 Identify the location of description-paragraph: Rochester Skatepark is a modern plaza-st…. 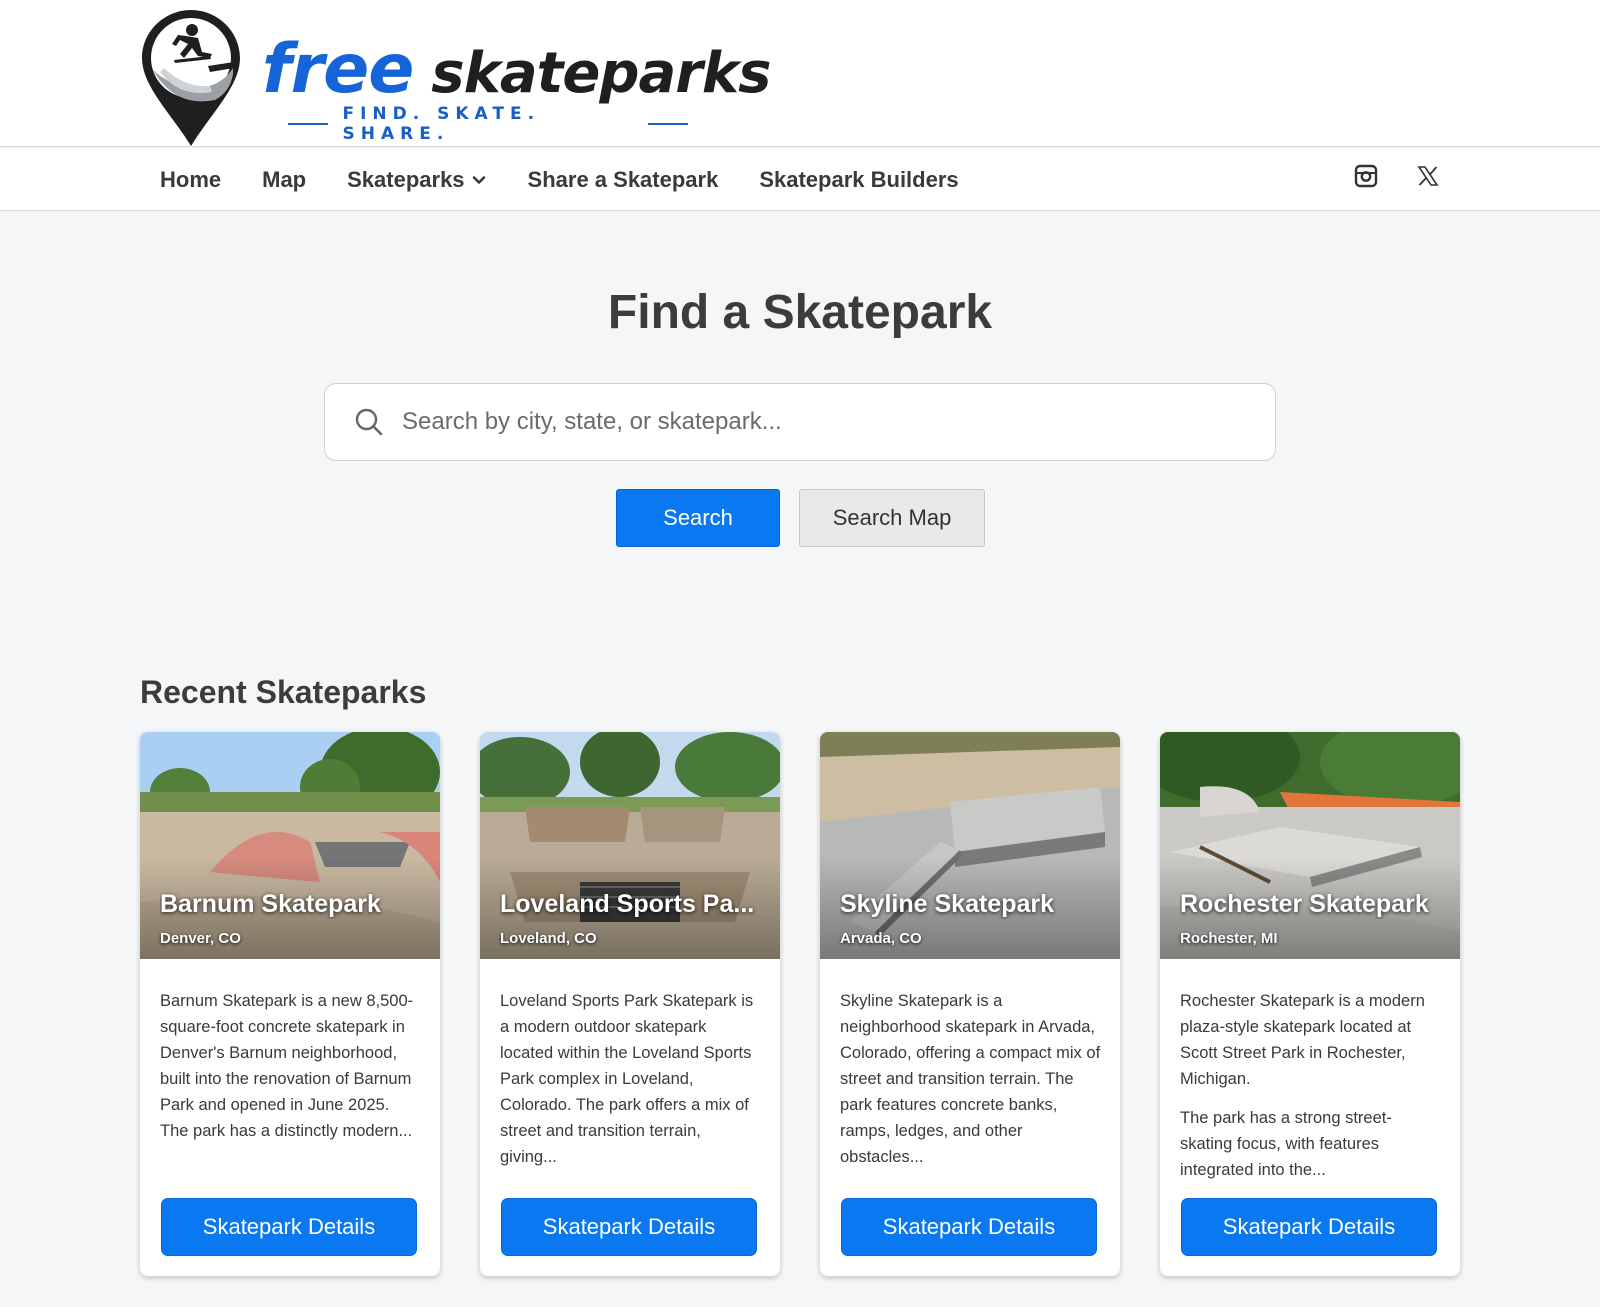
(1302, 1040).